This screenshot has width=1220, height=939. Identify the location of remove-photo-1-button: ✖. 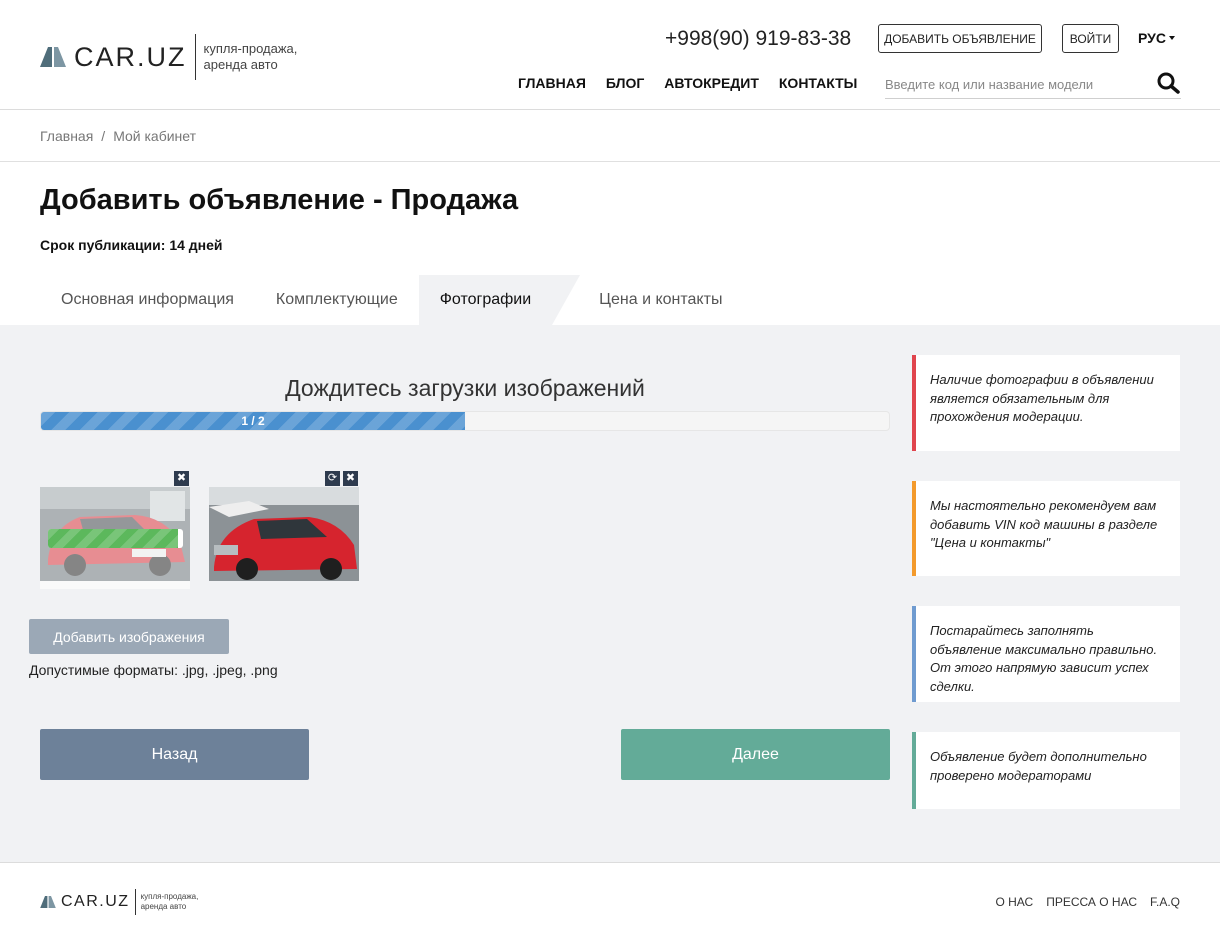
(181, 478).